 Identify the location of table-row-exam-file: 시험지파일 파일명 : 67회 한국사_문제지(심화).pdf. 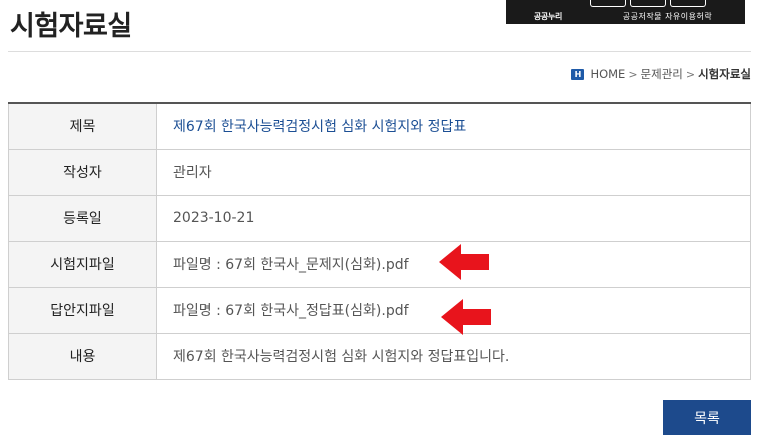
(379, 264).